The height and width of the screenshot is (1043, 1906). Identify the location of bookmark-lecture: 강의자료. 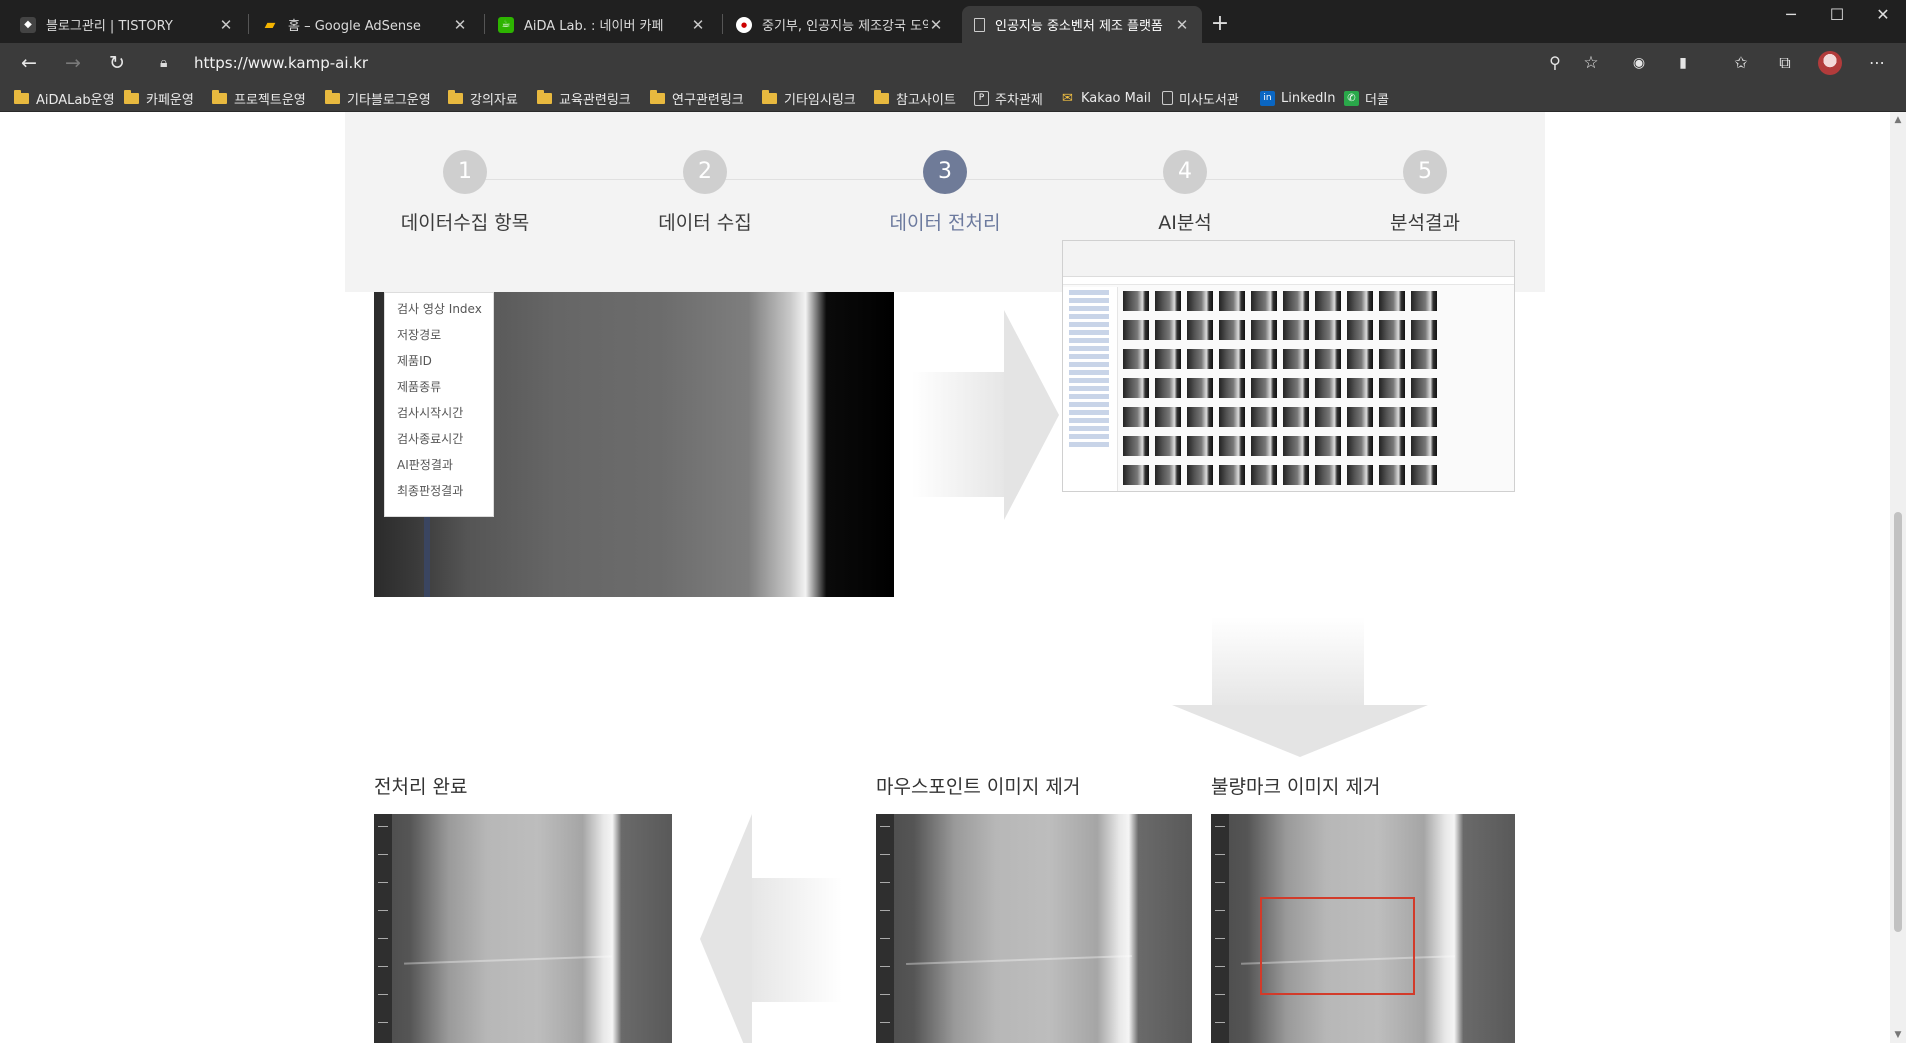
(483, 98).